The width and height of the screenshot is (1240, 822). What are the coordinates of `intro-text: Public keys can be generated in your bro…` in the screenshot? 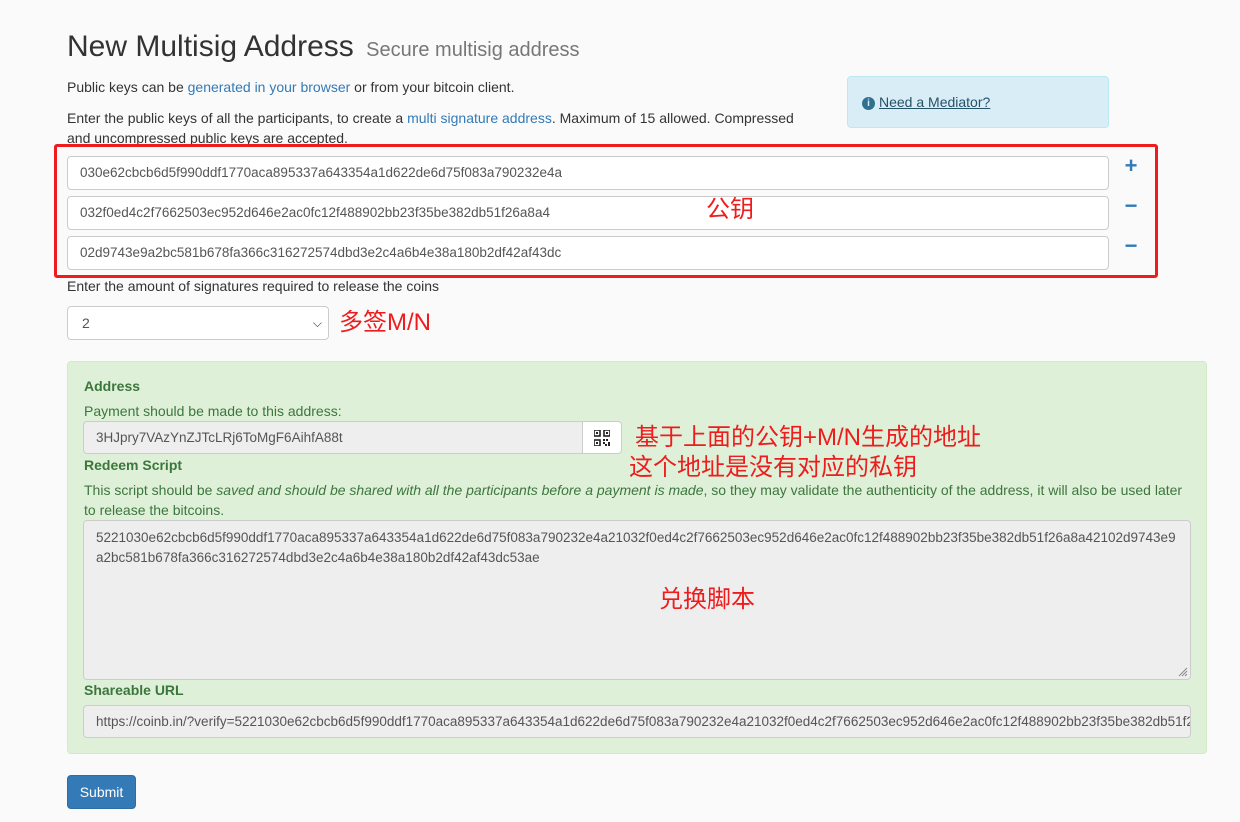 It's located at (437, 87).